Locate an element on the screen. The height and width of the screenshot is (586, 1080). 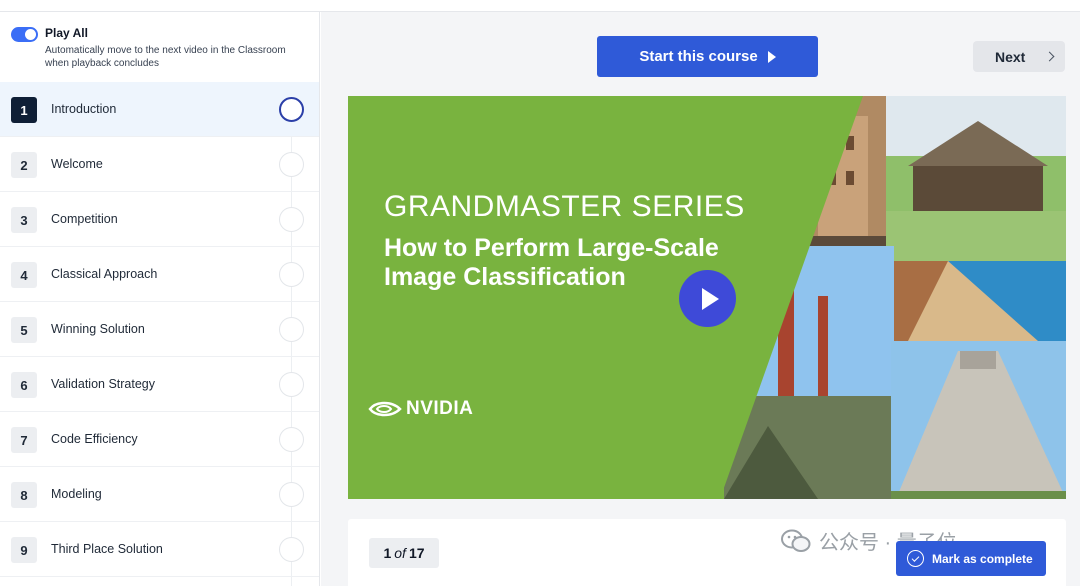
lesson-item: 7 Code Efficiency is located at coordinates (159, 439).